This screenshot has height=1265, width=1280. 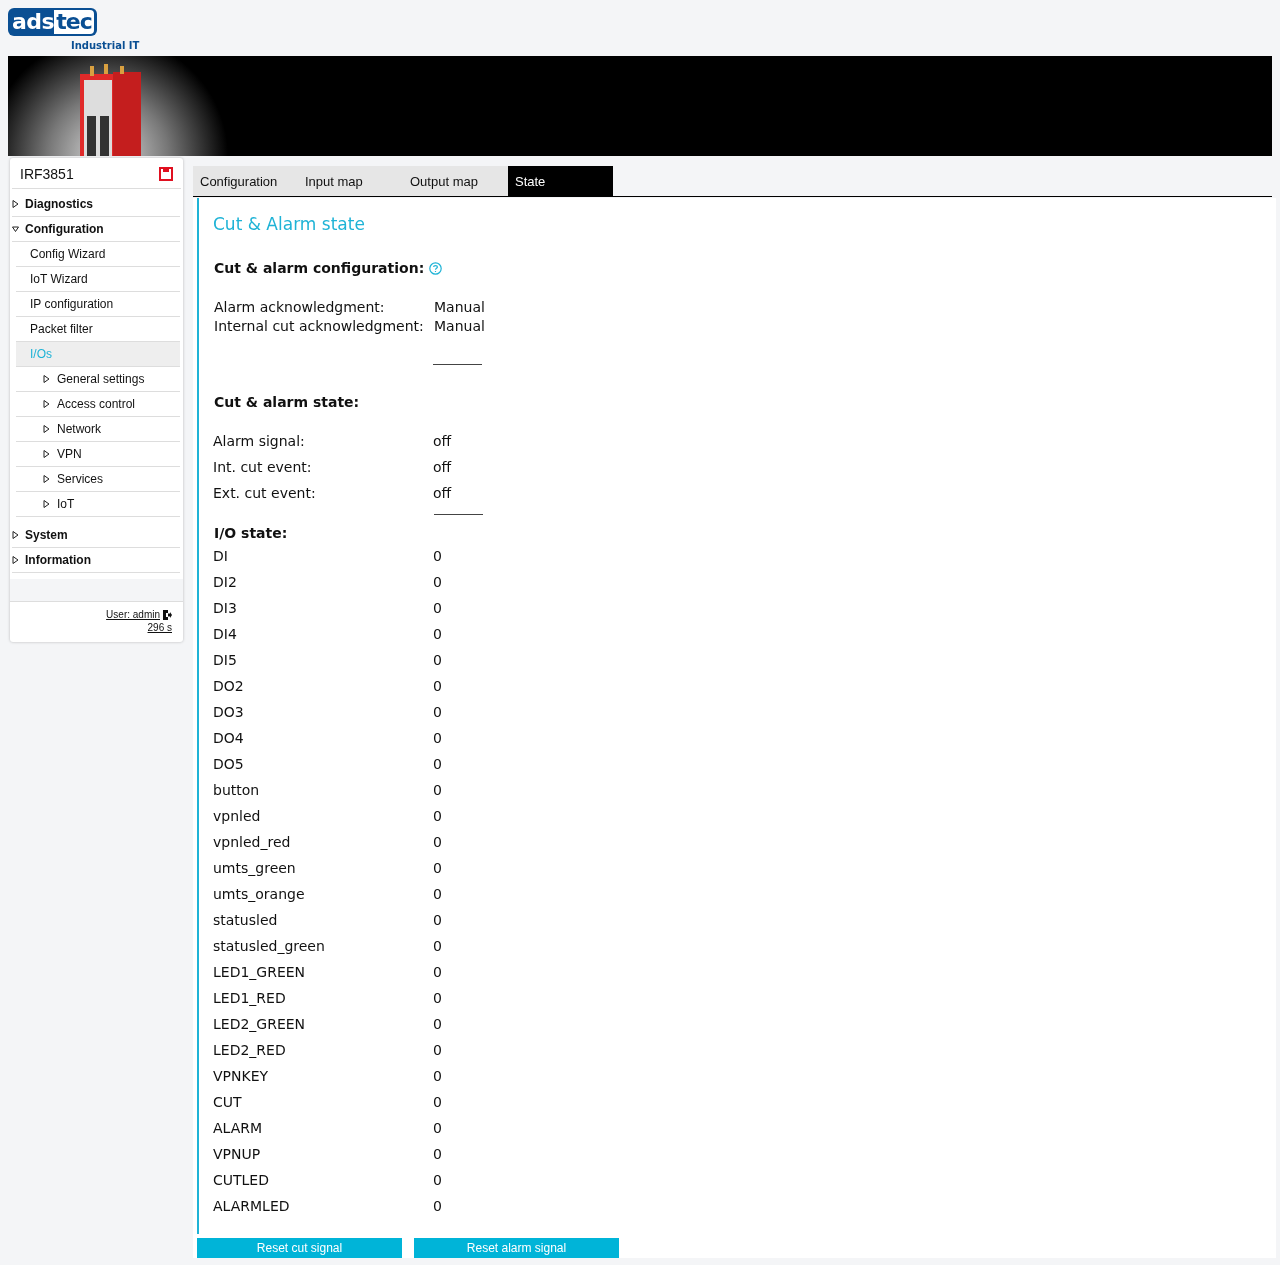 I want to click on field-label: CUT, so click(x=228, y=1102).